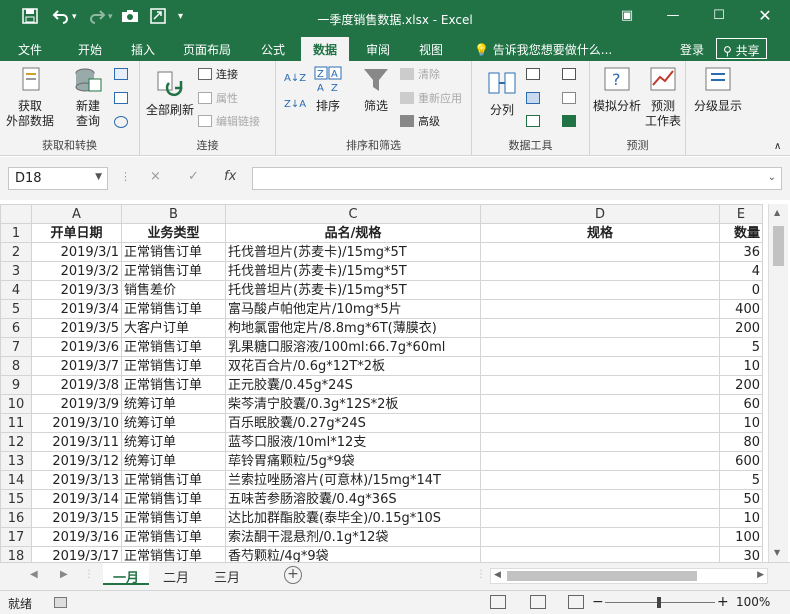 The image size is (790, 614). What do you see at coordinates (16, 554) in the screenshot?
I see `row-header: 18` at bounding box center [16, 554].